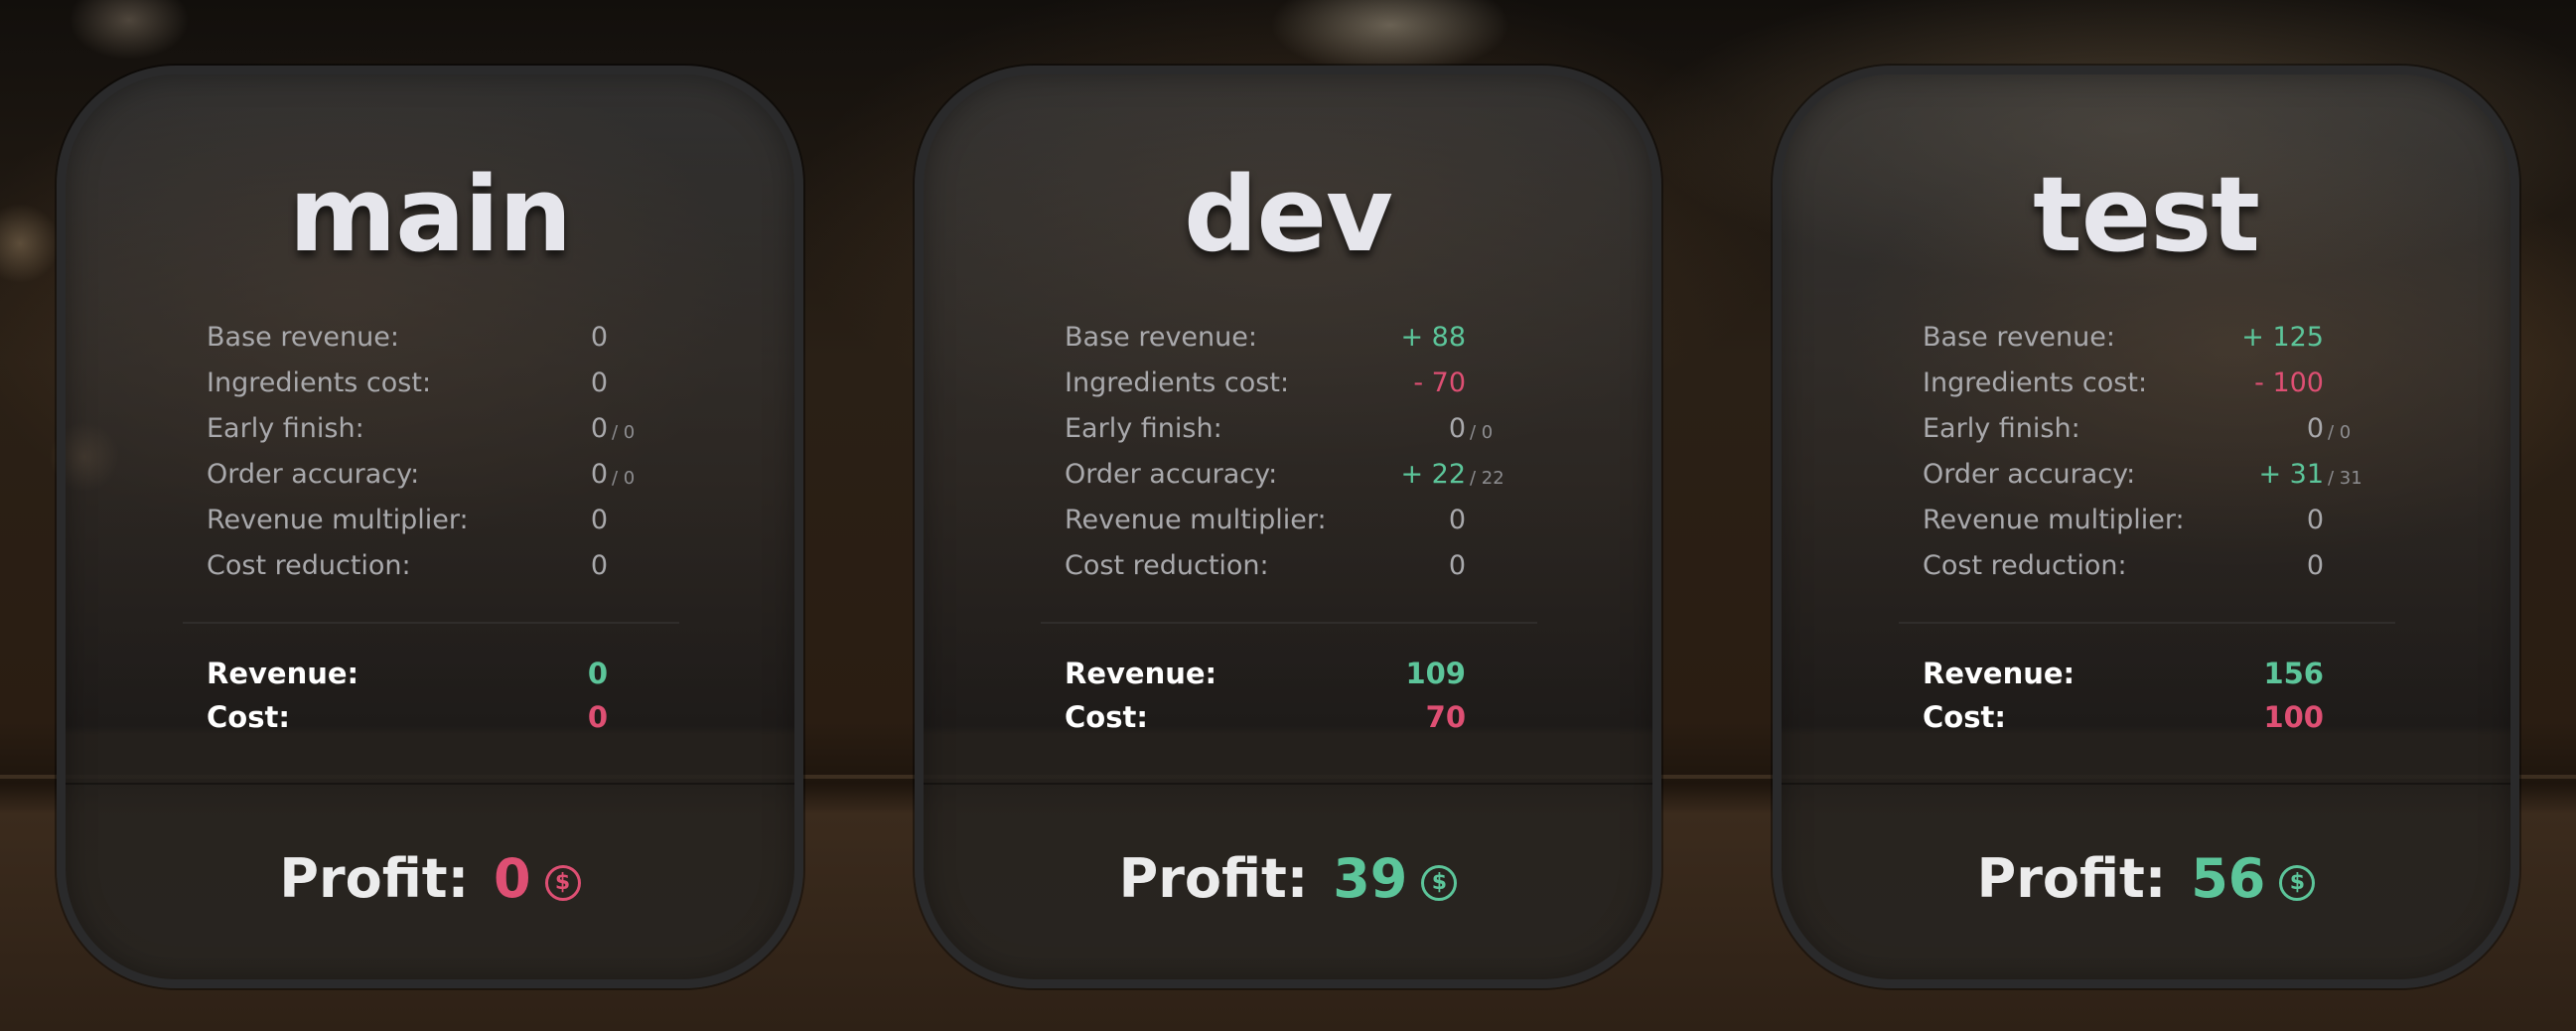 This screenshot has height=1031, width=2576. I want to click on cost-value: 100, so click(2293, 717).